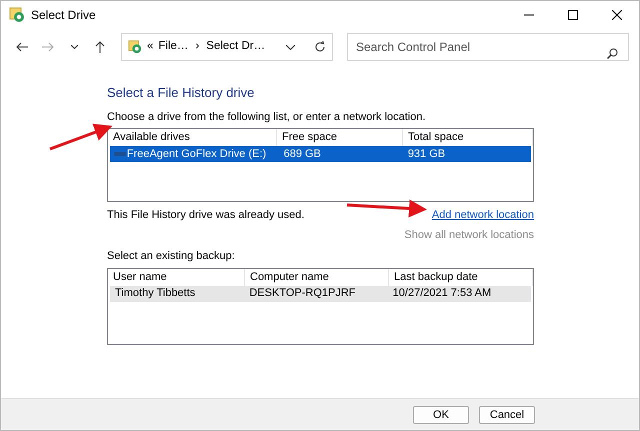 The height and width of the screenshot is (431, 640). I want to click on window-title: Select Drive, so click(63, 15).